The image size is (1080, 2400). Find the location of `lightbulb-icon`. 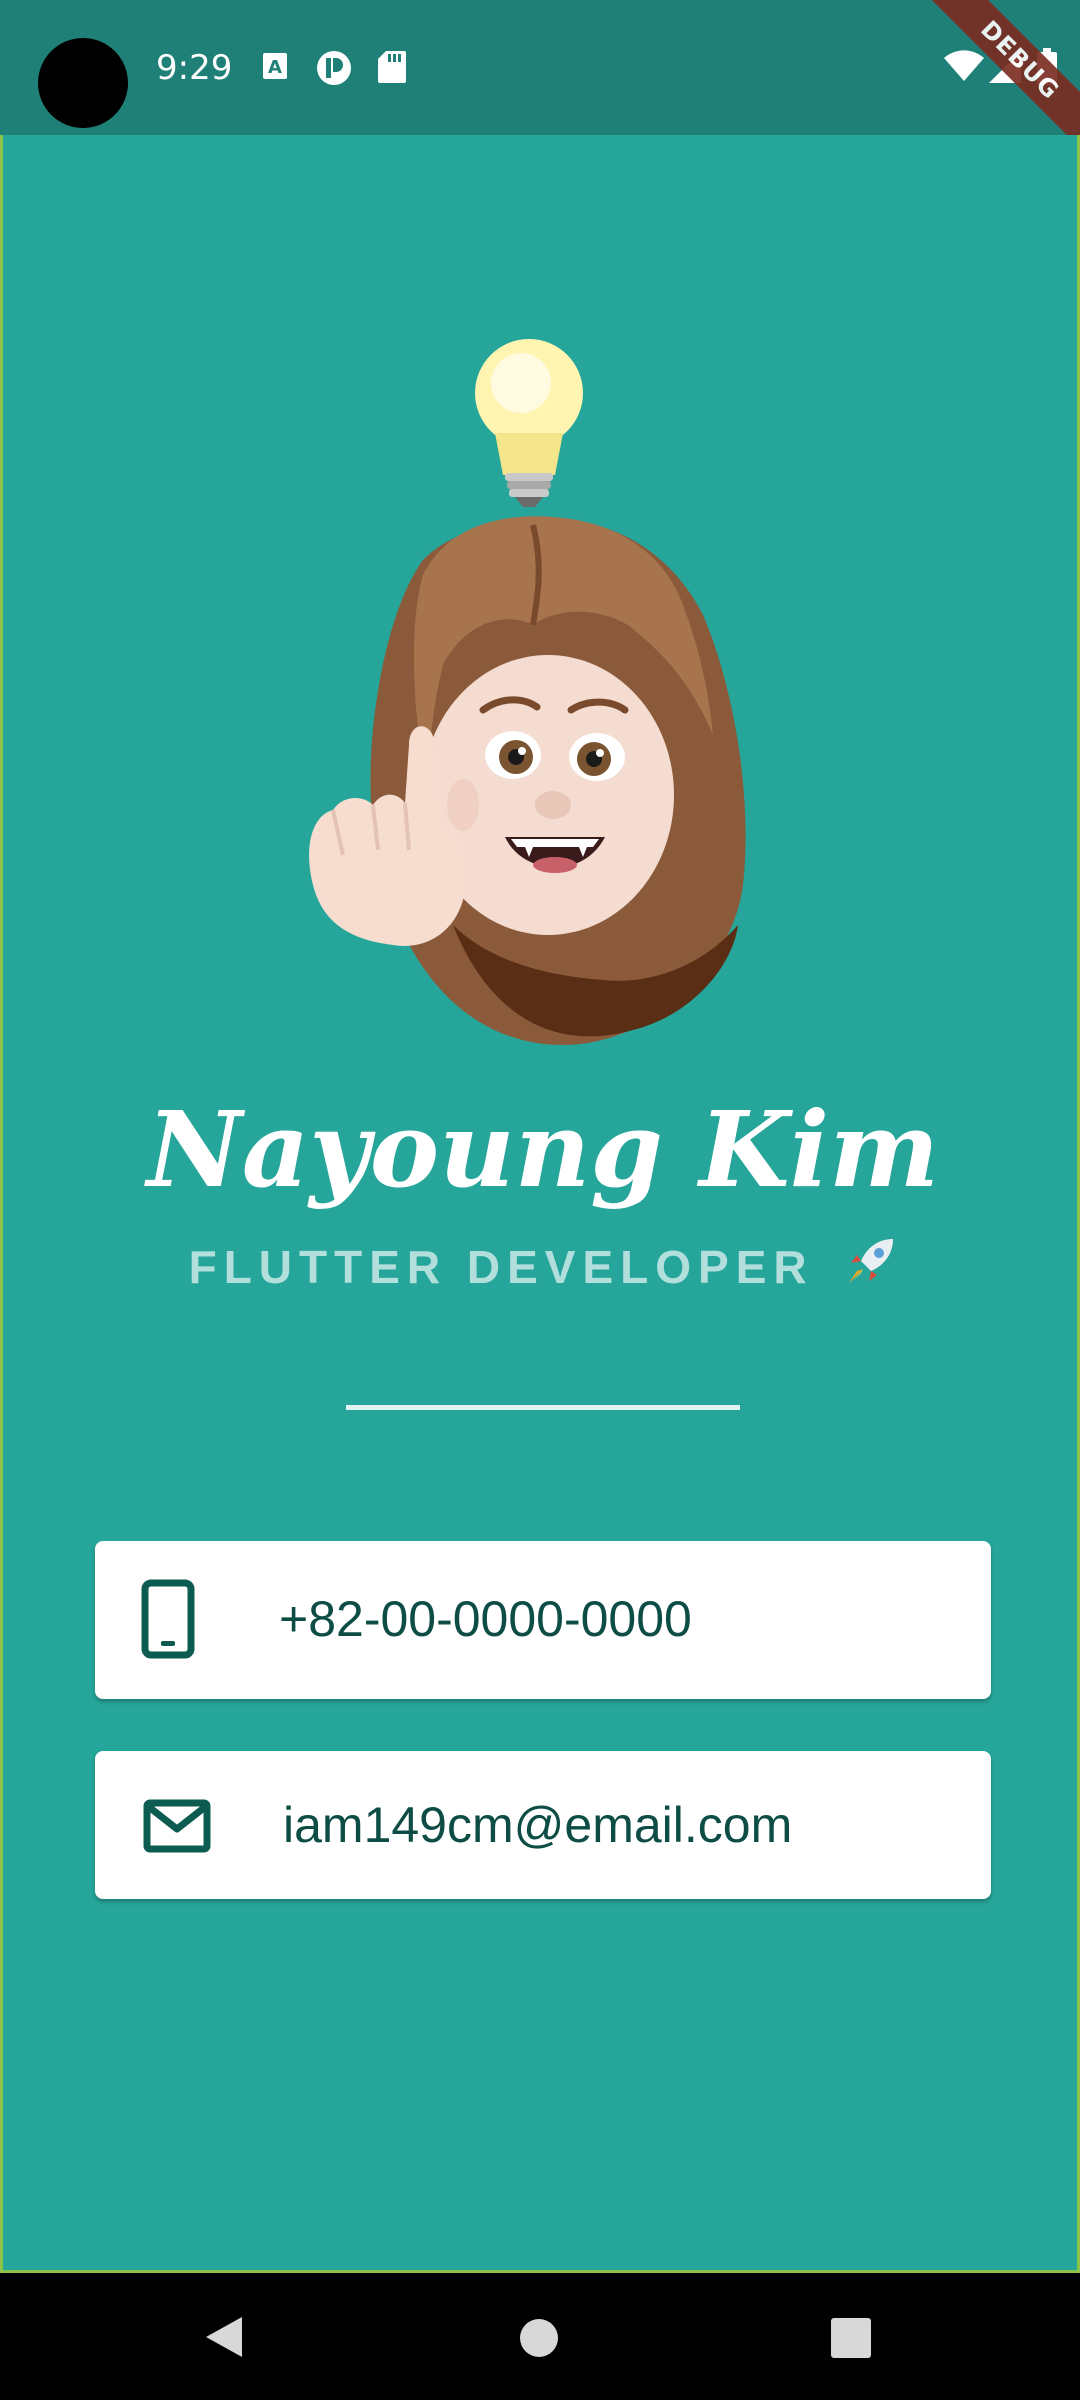

lightbulb-icon is located at coordinates (529, 423).